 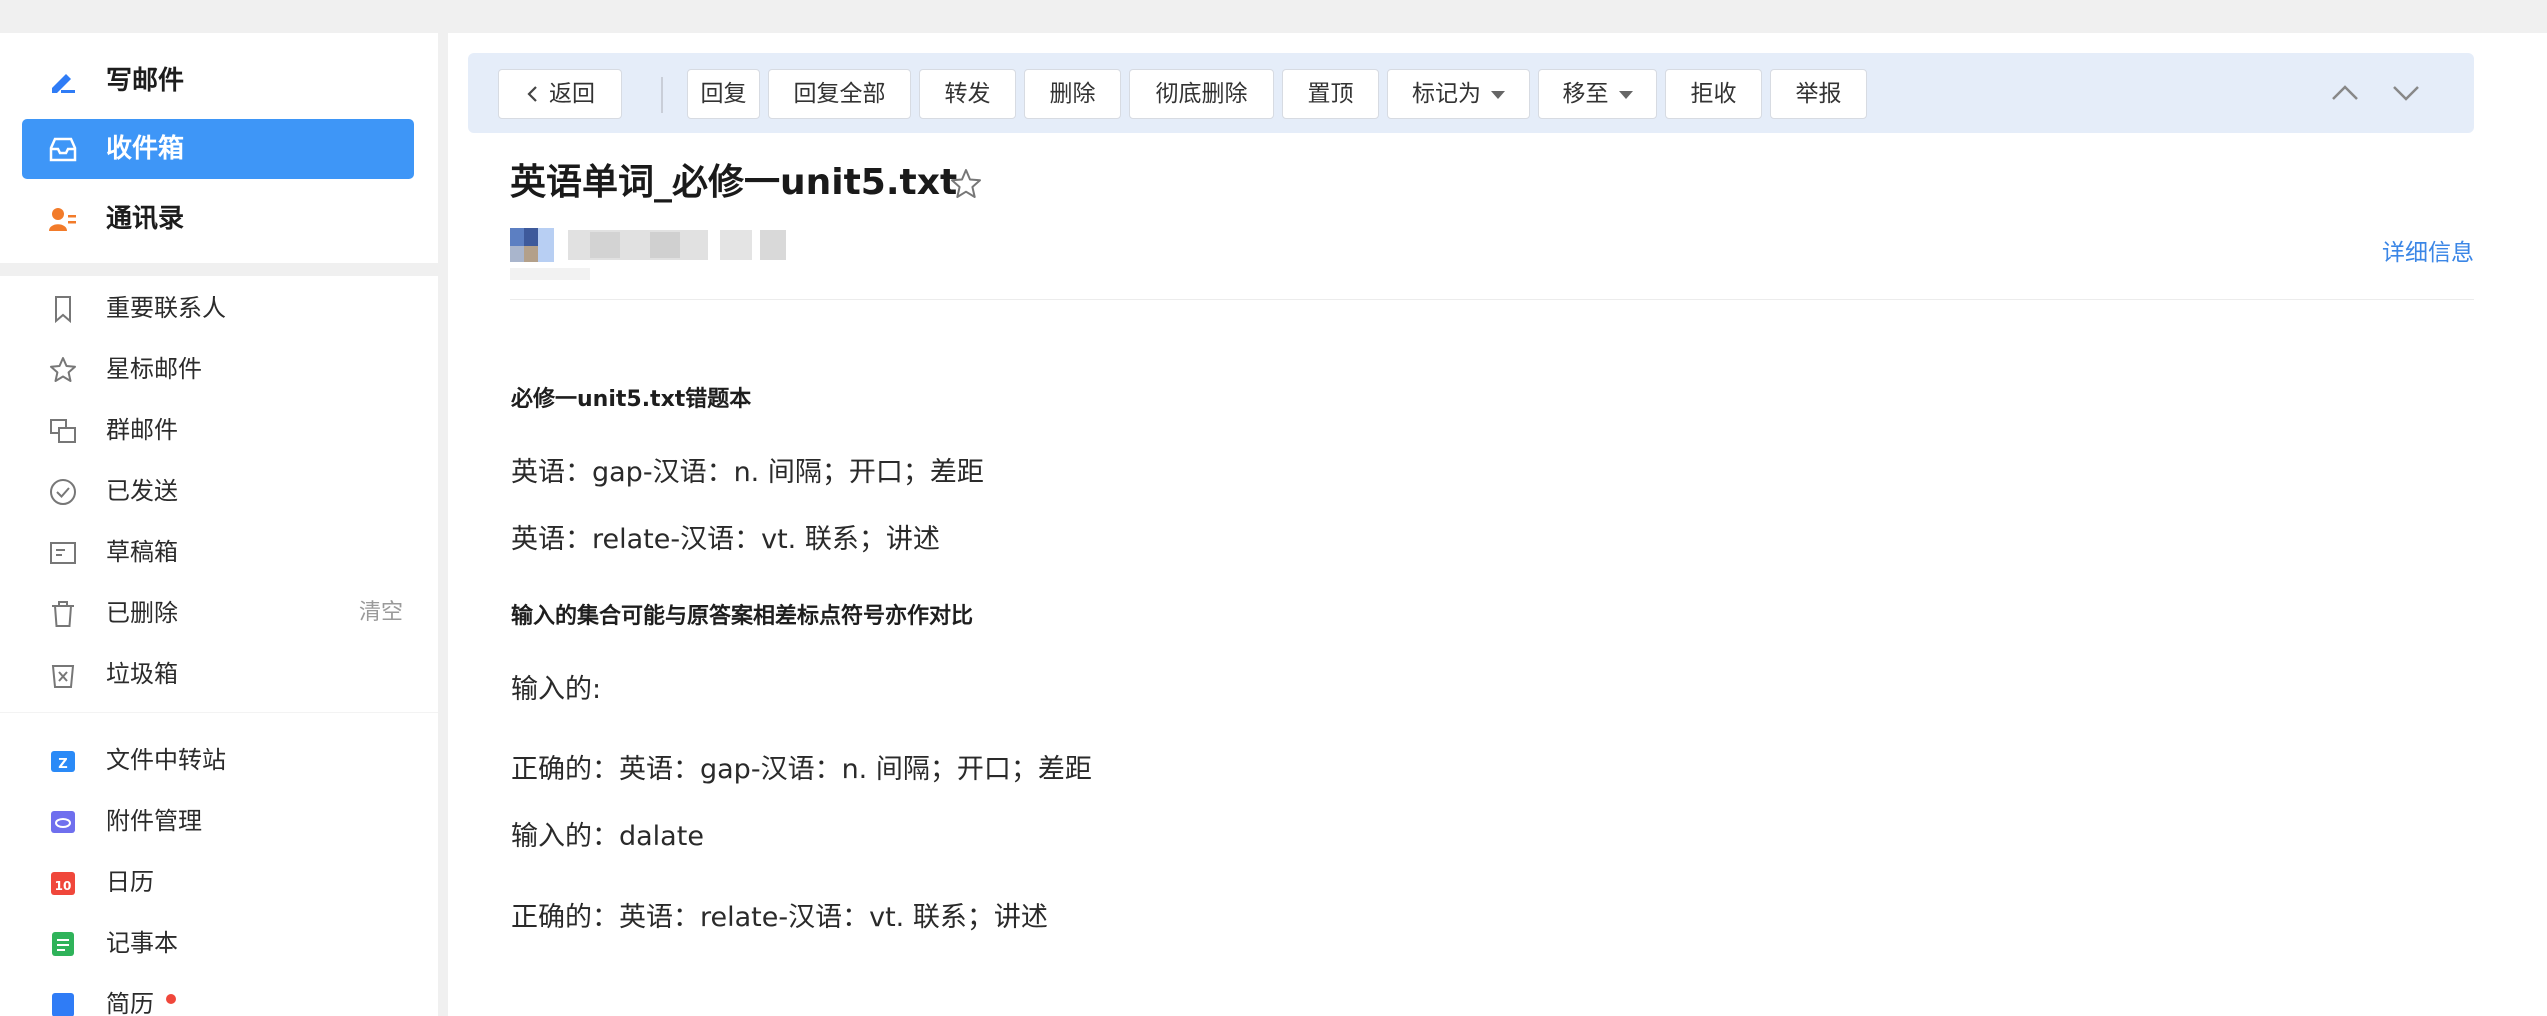 What do you see at coordinates (145, 149) in the screenshot?
I see `inbox-label: 收件箱` at bounding box center [145, 149].